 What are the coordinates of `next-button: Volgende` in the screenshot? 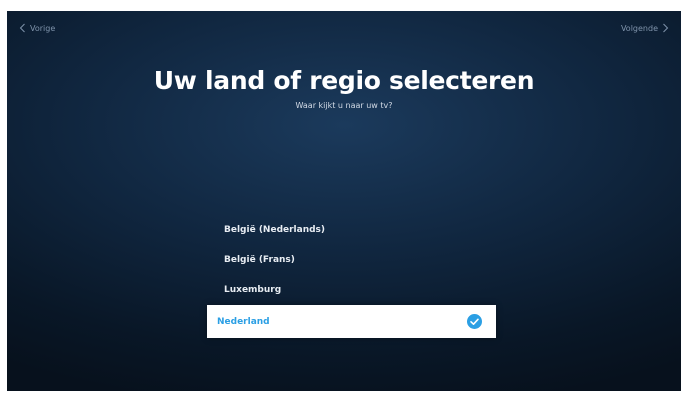 It's located at (645, 28).